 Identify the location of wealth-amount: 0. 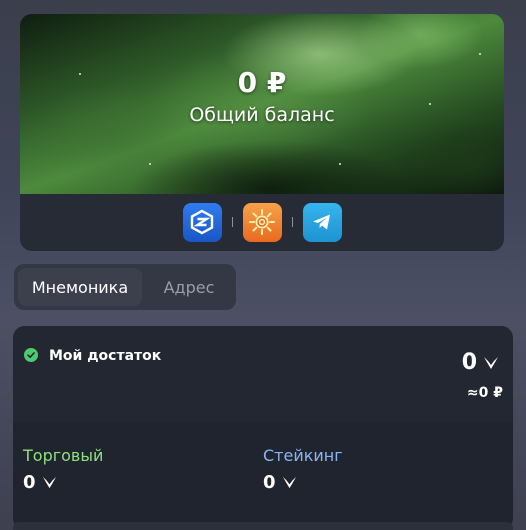
(480, 362).